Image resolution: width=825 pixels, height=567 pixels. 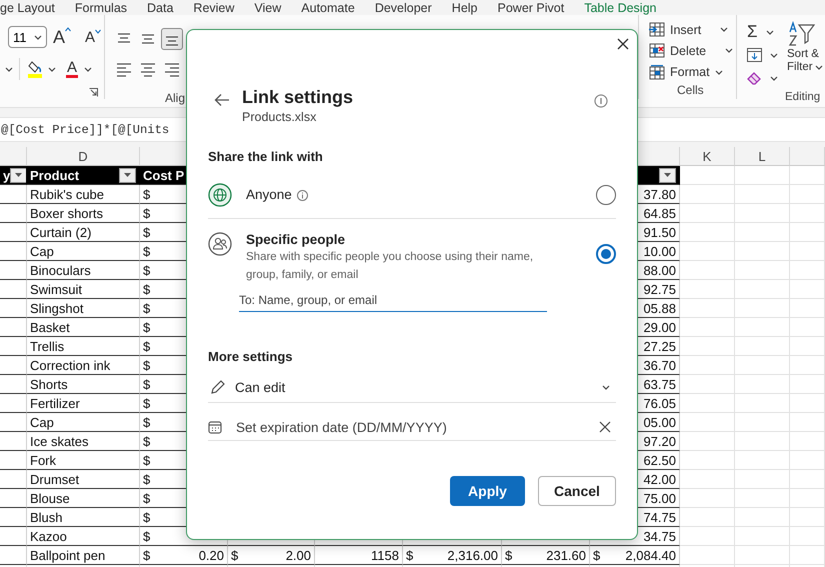 I want to click on apply-button: Apply, so click(x=487, y=491).